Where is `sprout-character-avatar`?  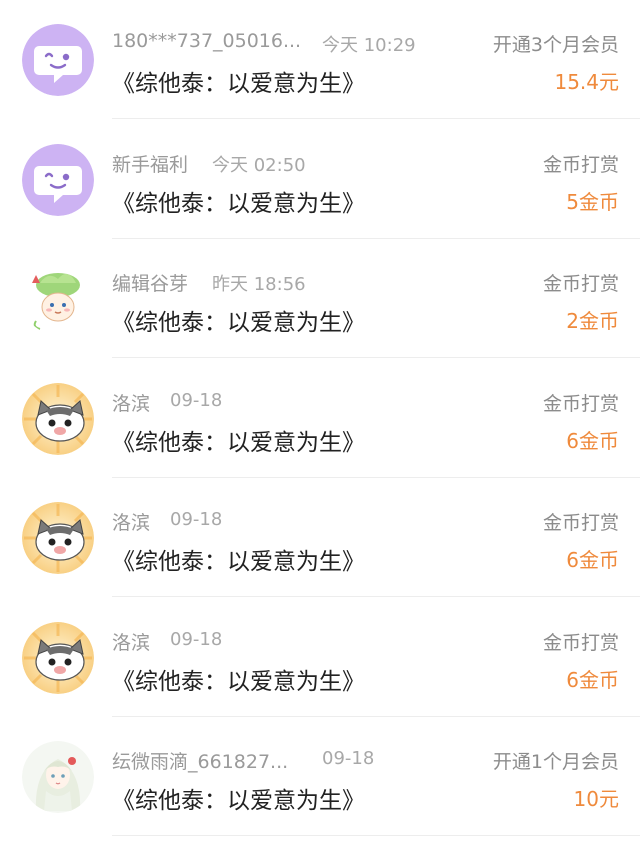
sprout-character-avatar is located at coordinates (58, 299).